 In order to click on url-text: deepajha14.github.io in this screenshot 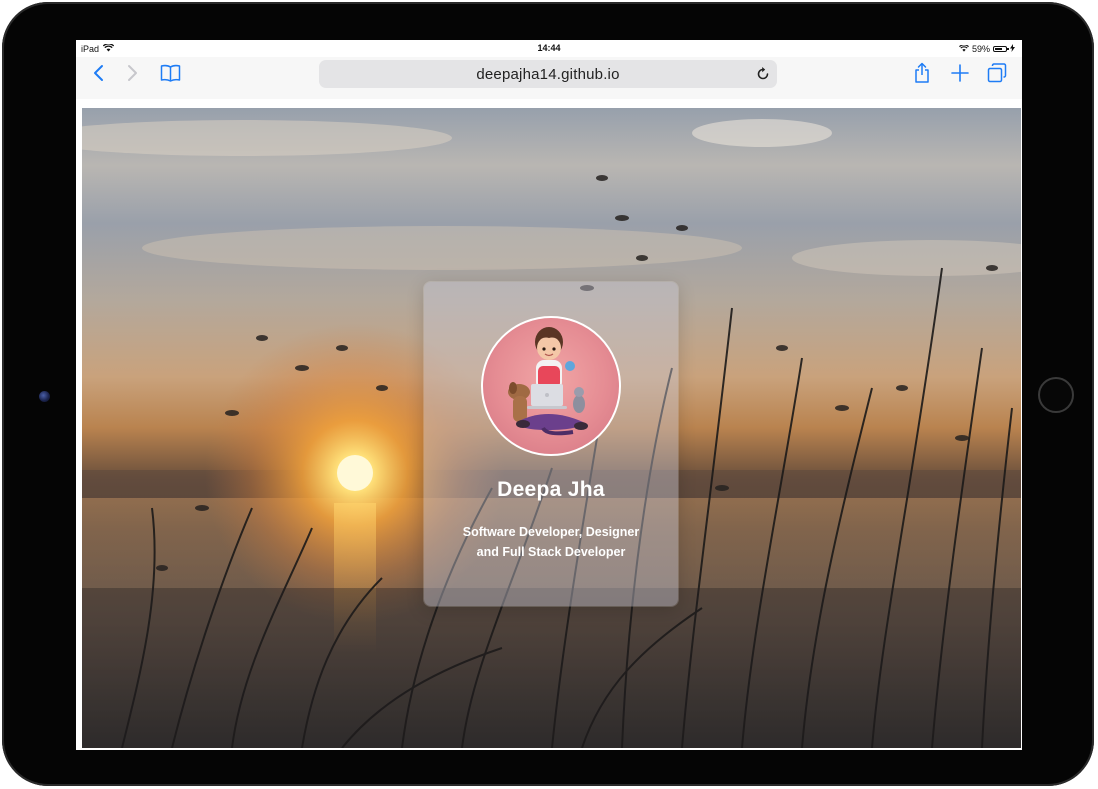, I will do `click(548, 74)`.